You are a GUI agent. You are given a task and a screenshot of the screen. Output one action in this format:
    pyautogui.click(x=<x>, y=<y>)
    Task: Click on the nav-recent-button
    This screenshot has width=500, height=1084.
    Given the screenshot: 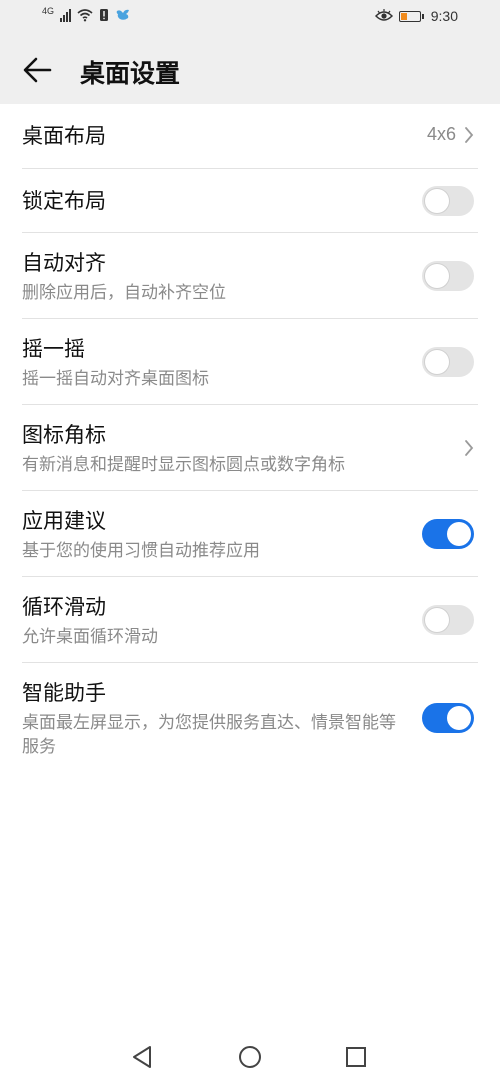 What is the action you would take?
    pyautogui.click(x=356, y=1057)
    